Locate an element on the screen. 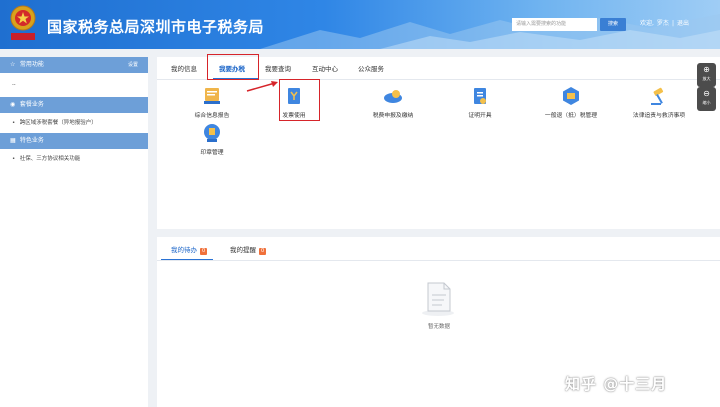 The height and width of the screenshot is (407, 720). section-title: 套餐业务 is located at coordinates (31, 104).